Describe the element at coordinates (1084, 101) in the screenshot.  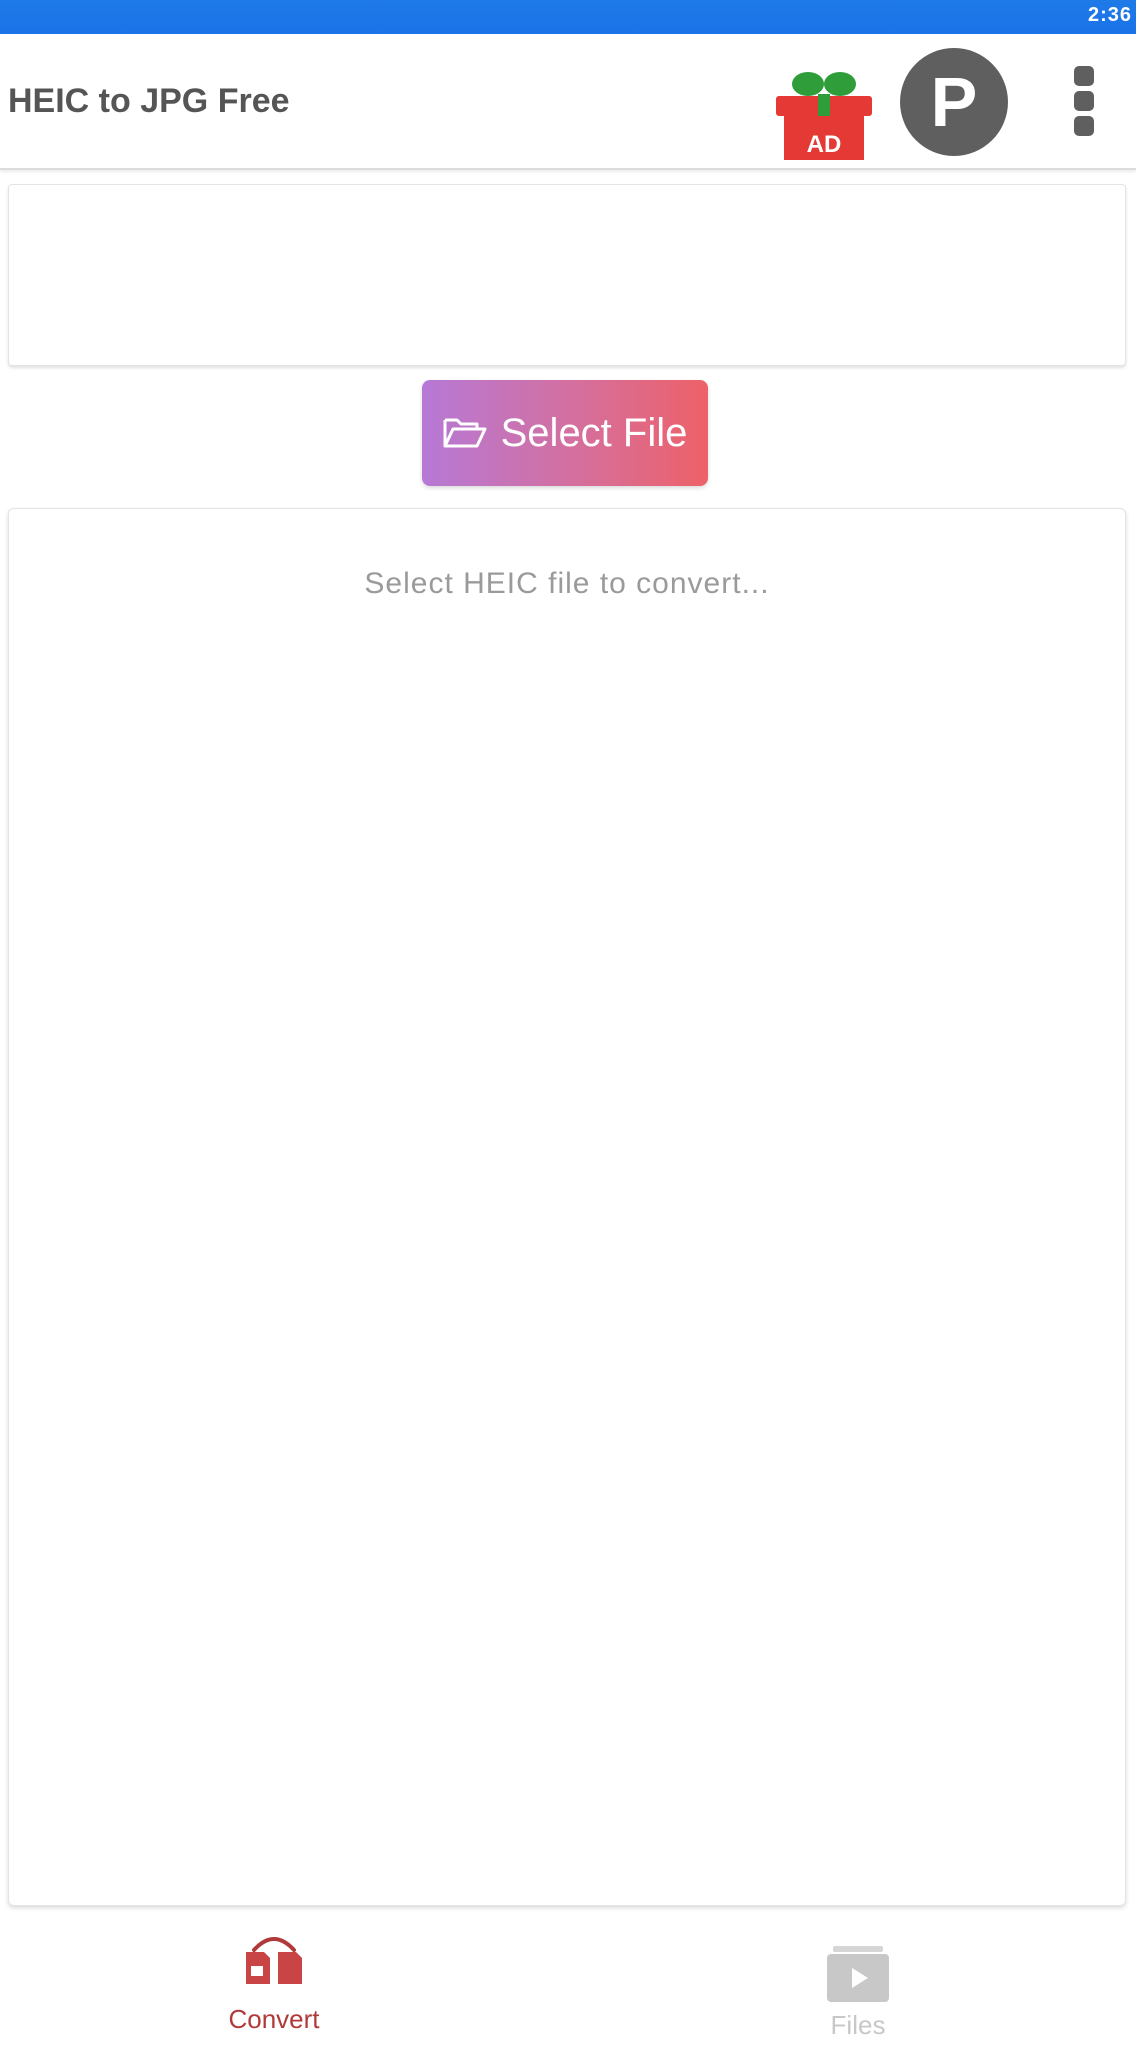
I see `more-options-button` at that location.